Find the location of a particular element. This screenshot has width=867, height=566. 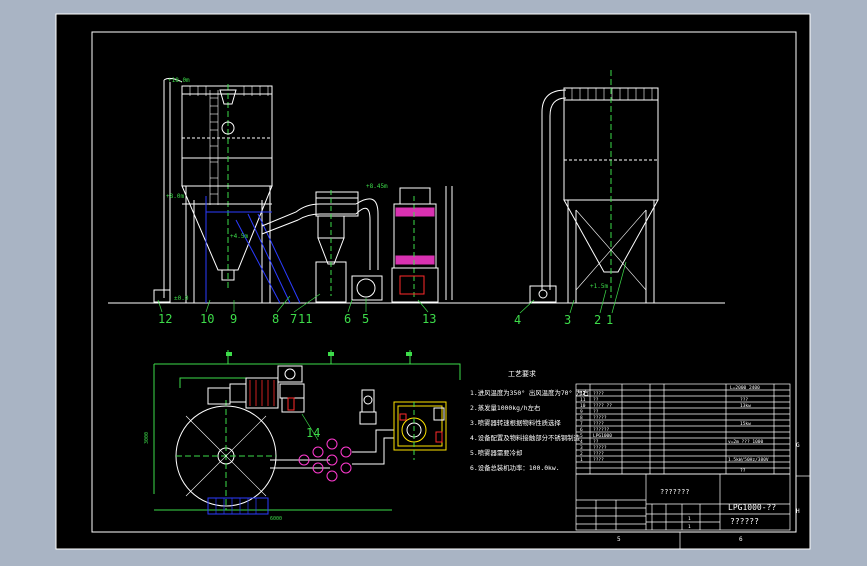

plan-dim-horizontal: 6000 is located at coordinates (276, 519).